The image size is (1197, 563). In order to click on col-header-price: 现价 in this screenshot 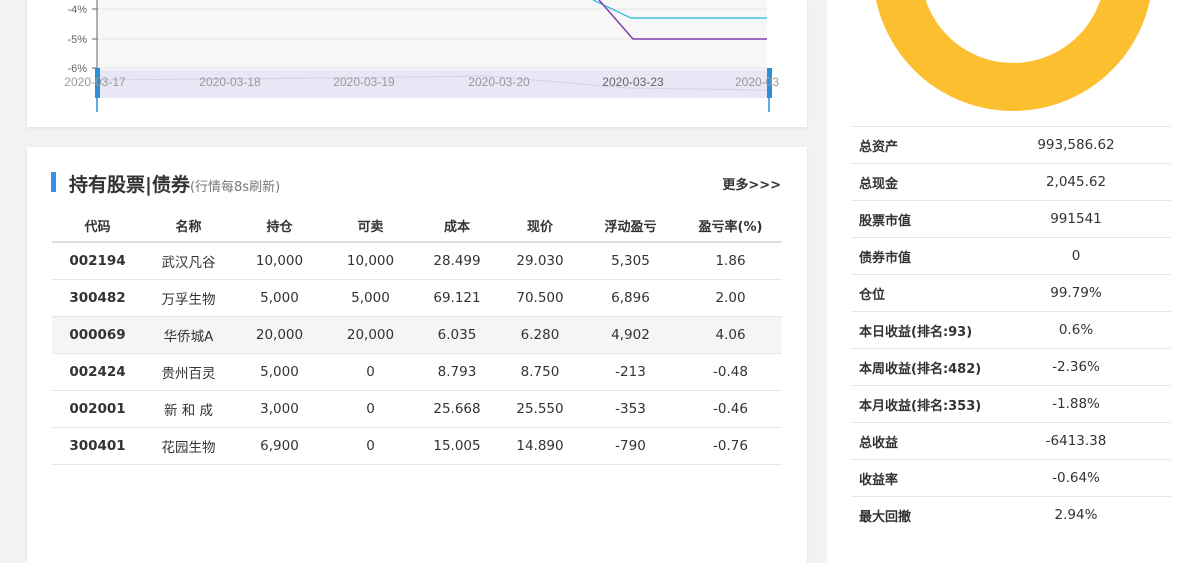, I will do `click(540, 226)`.